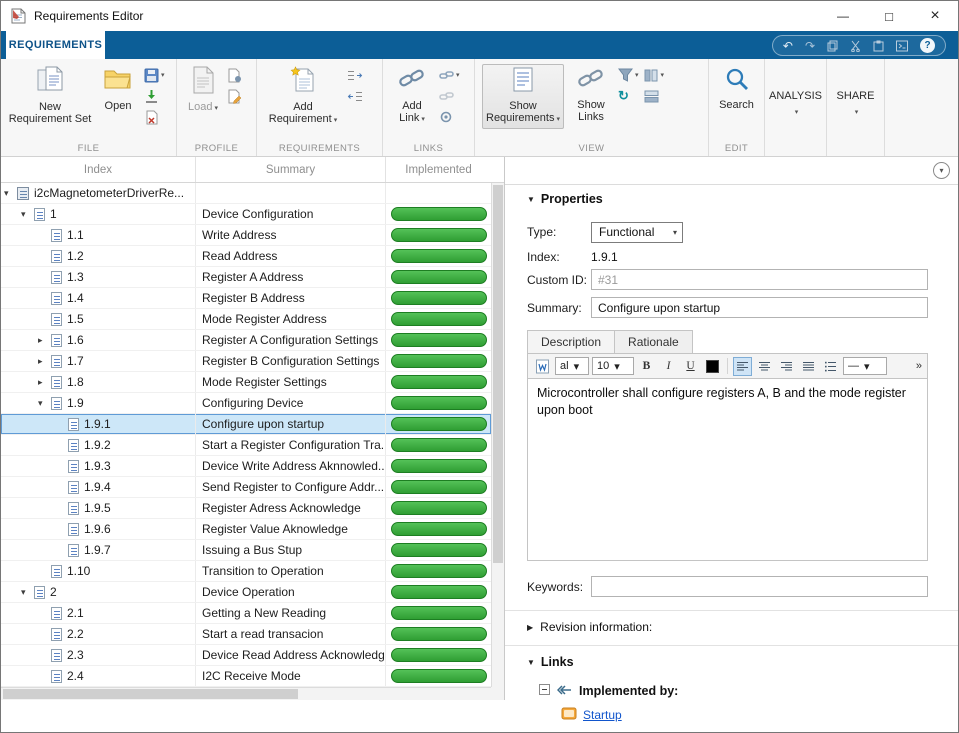 This screenshot has width=959, height=733. What do you see at coordinates (498, 374) in the screenshot?
I see `vertical-scrollbar-thumb` at bounding box center [498, 374].